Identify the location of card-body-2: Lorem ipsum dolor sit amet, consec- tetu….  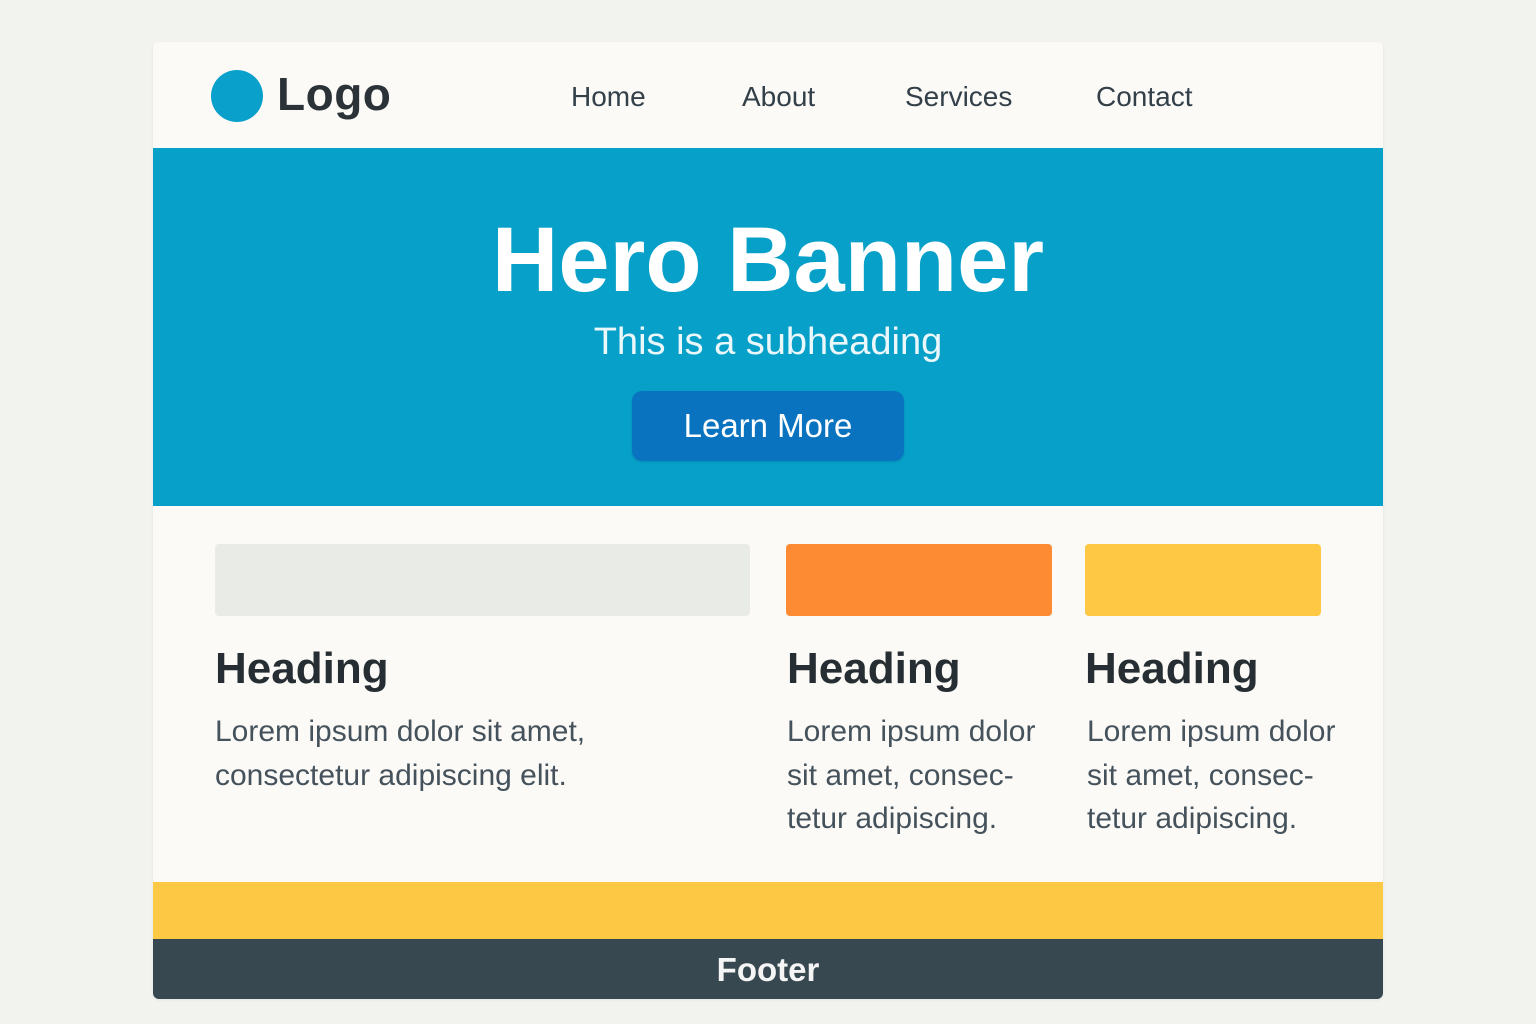
(911, 775).